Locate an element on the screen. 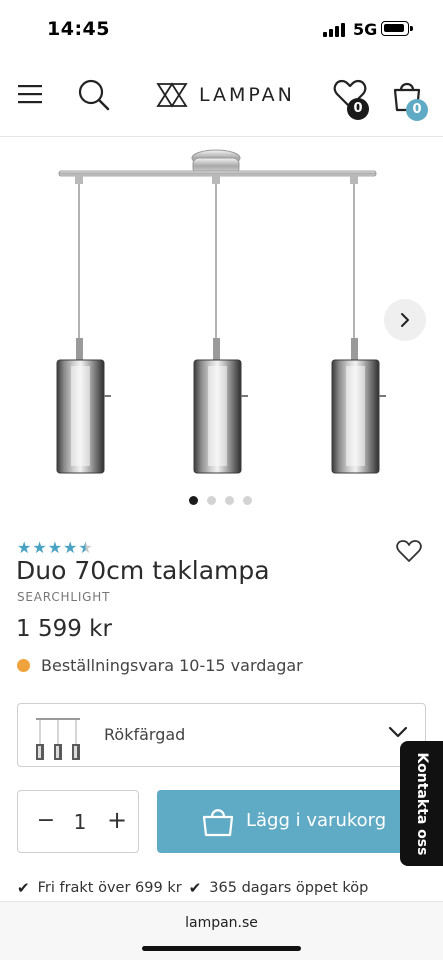 This screenshot has width=443, height=960. hamburger-menu-icon is located at coordinates (30, 96).